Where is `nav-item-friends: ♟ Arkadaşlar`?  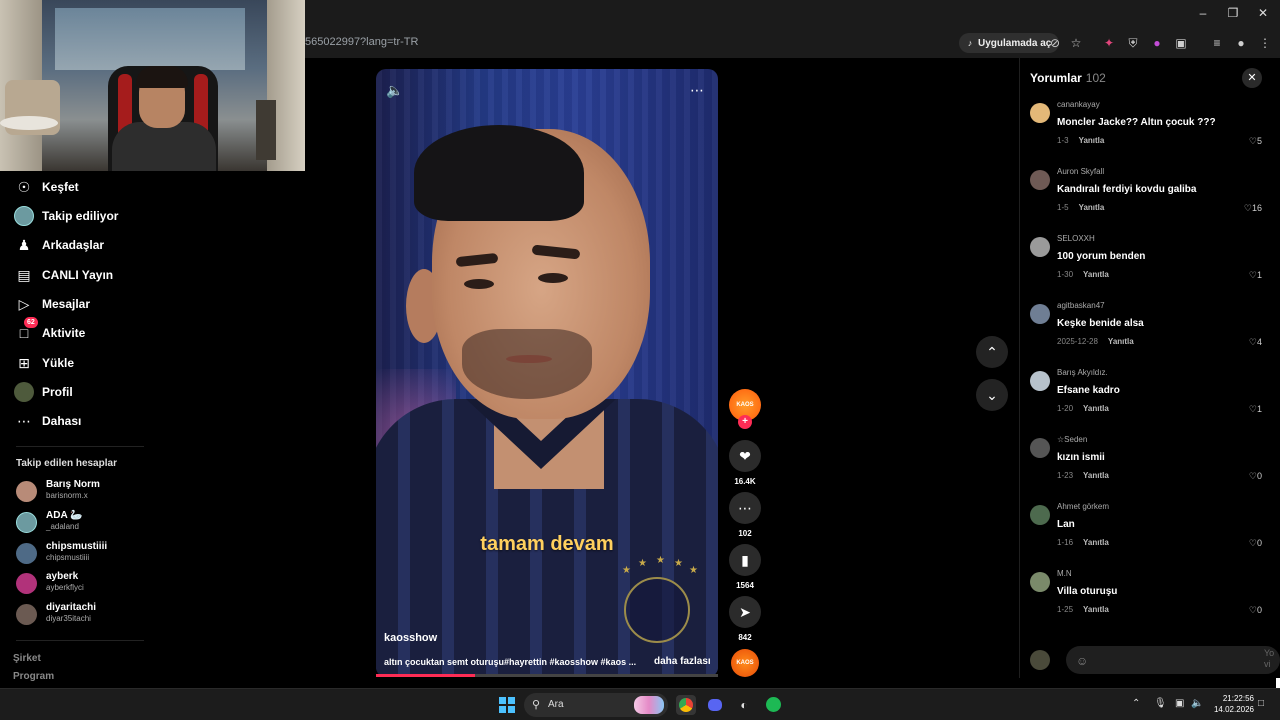 nav-item-friends: ♟ Arkadaşlar is located at coordinates (59, 245).